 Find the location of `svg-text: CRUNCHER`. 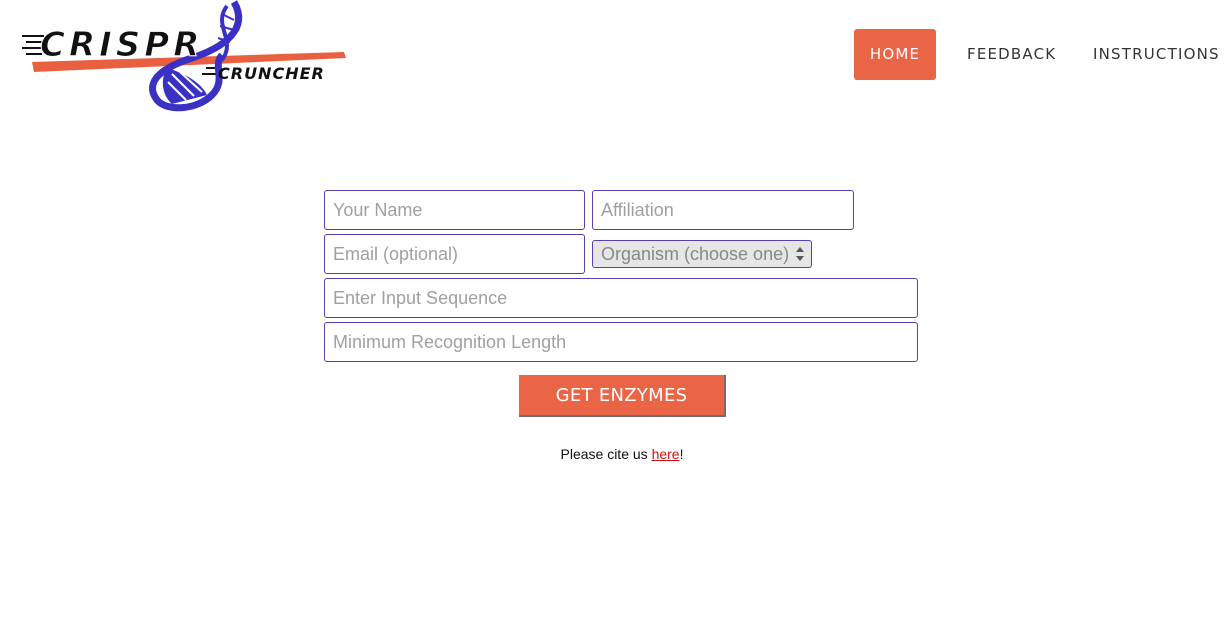

svg-text: CRUNCHER is located at coordinates (271, 73).